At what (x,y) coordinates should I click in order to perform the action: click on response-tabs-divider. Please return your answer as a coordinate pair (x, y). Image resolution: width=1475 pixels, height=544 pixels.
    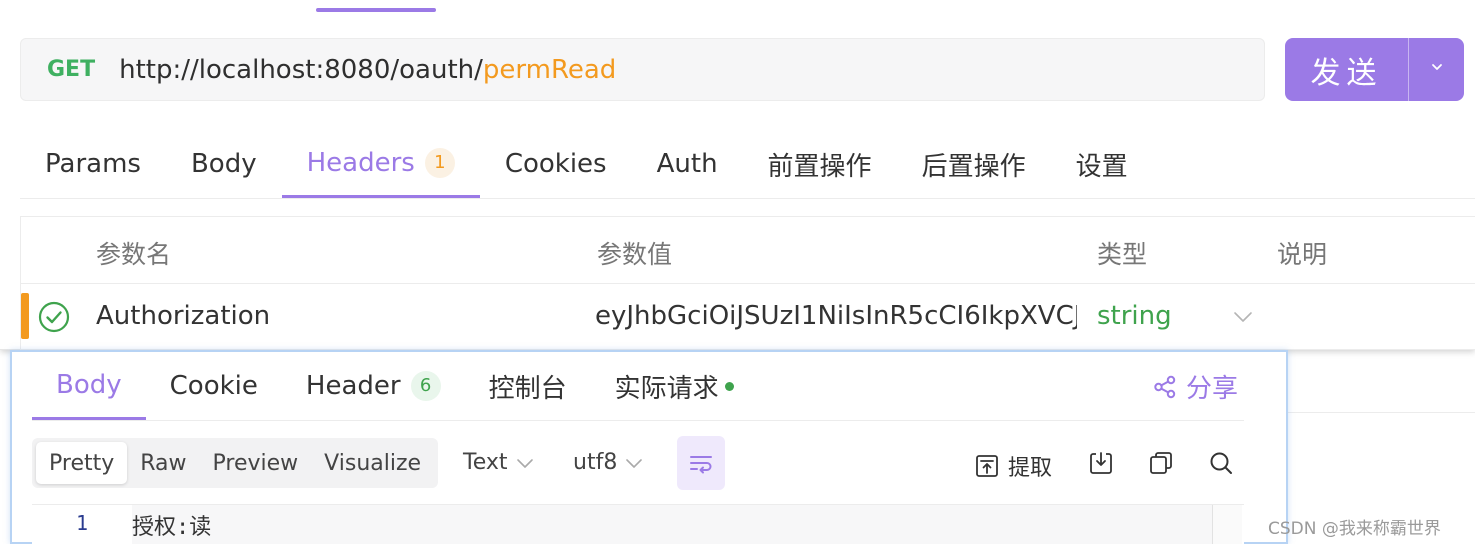
    Looking at the image, I should click on (638, 420).